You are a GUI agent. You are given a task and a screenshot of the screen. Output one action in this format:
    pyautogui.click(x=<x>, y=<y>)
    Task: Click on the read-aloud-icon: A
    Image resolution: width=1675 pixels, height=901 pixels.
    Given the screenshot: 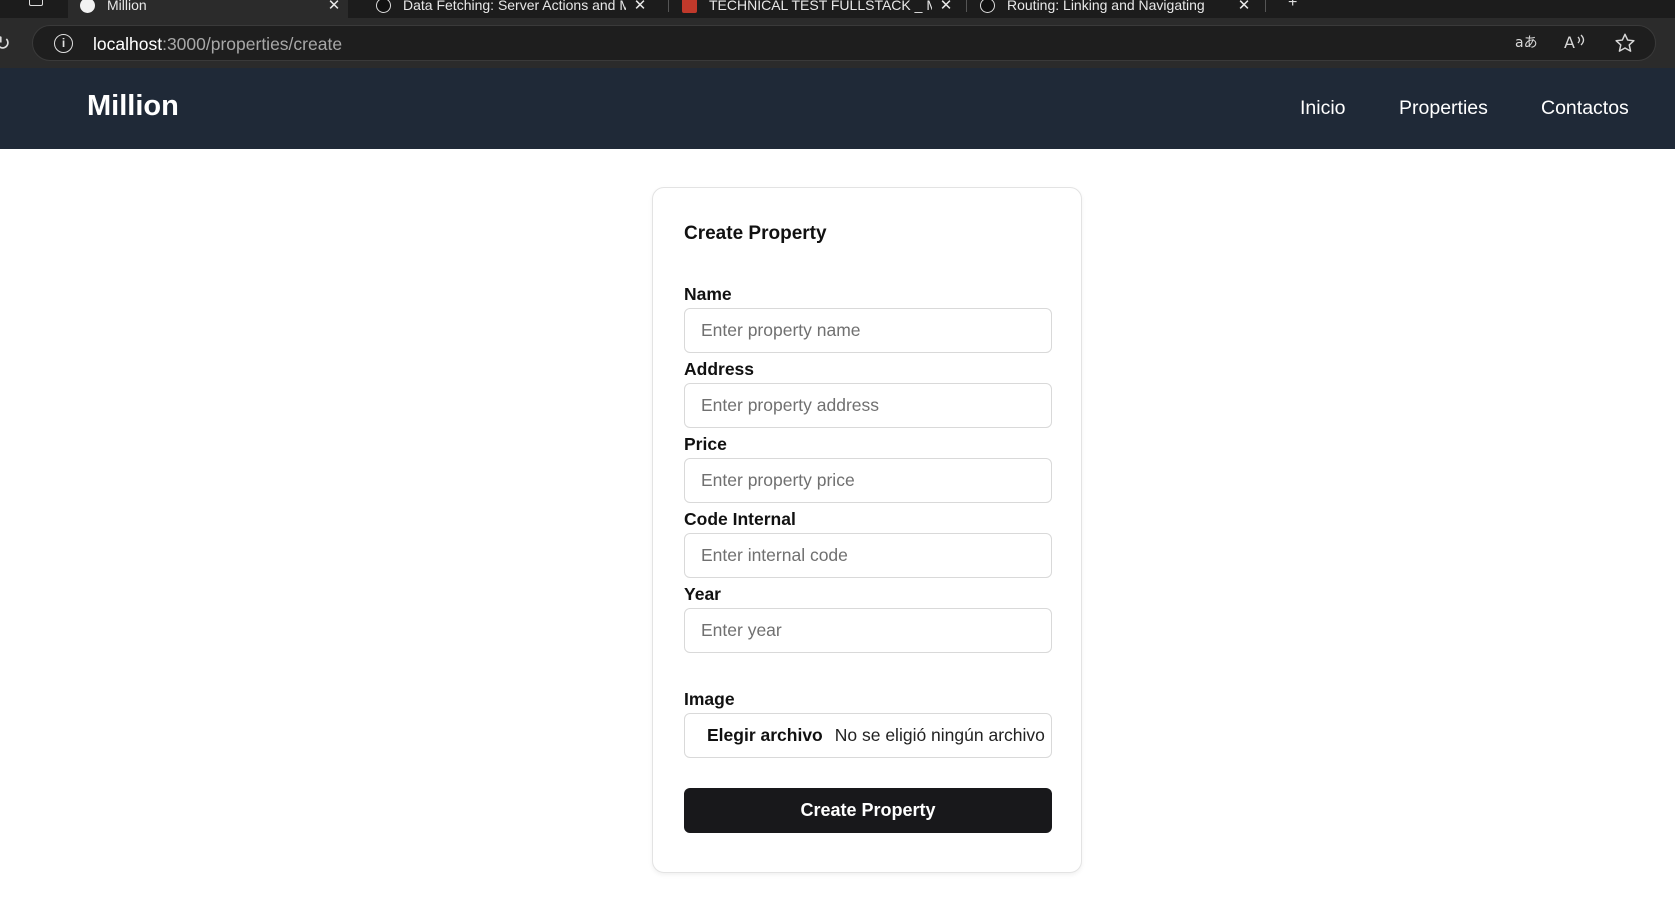 What is the action you would take?
    pyautogui.click(x=1575, y=44)
    